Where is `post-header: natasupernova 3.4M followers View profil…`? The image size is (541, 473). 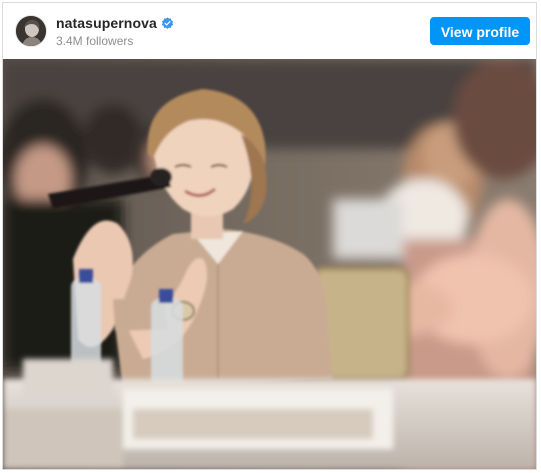
post-header: natasupernova 3.4M followers View profil… is located at coordinates (269, 31).